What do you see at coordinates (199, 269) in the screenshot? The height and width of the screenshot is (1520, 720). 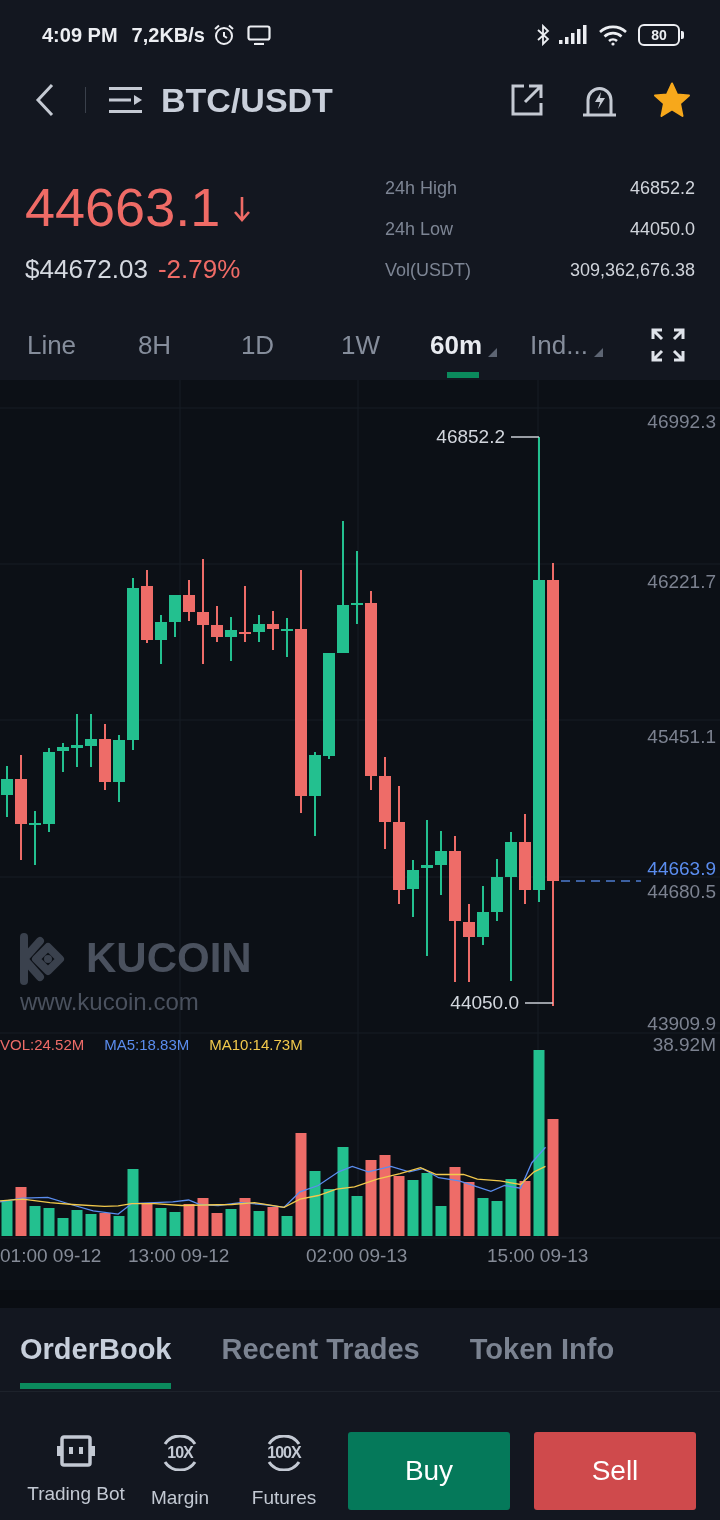 I see `price-change: -2.79%` at bounding box center [199, 269].